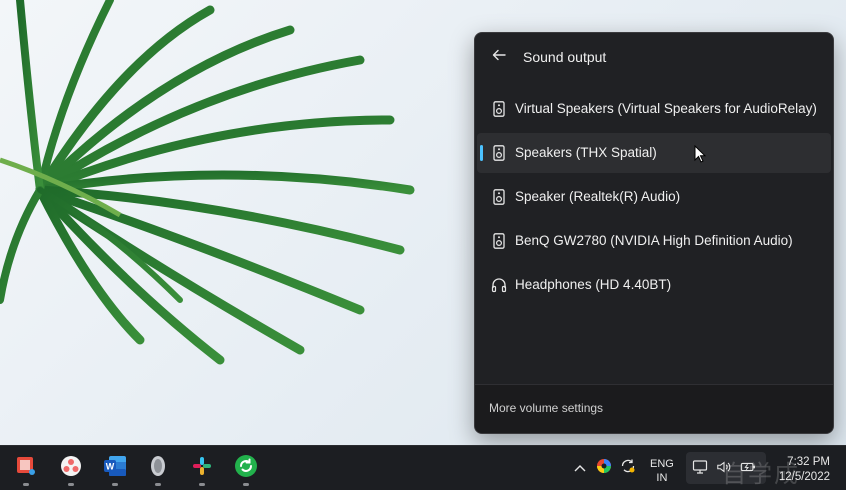 The height and width of the screenshot is (490, 846). I want to click on word-icon: W, so click(115, 468).